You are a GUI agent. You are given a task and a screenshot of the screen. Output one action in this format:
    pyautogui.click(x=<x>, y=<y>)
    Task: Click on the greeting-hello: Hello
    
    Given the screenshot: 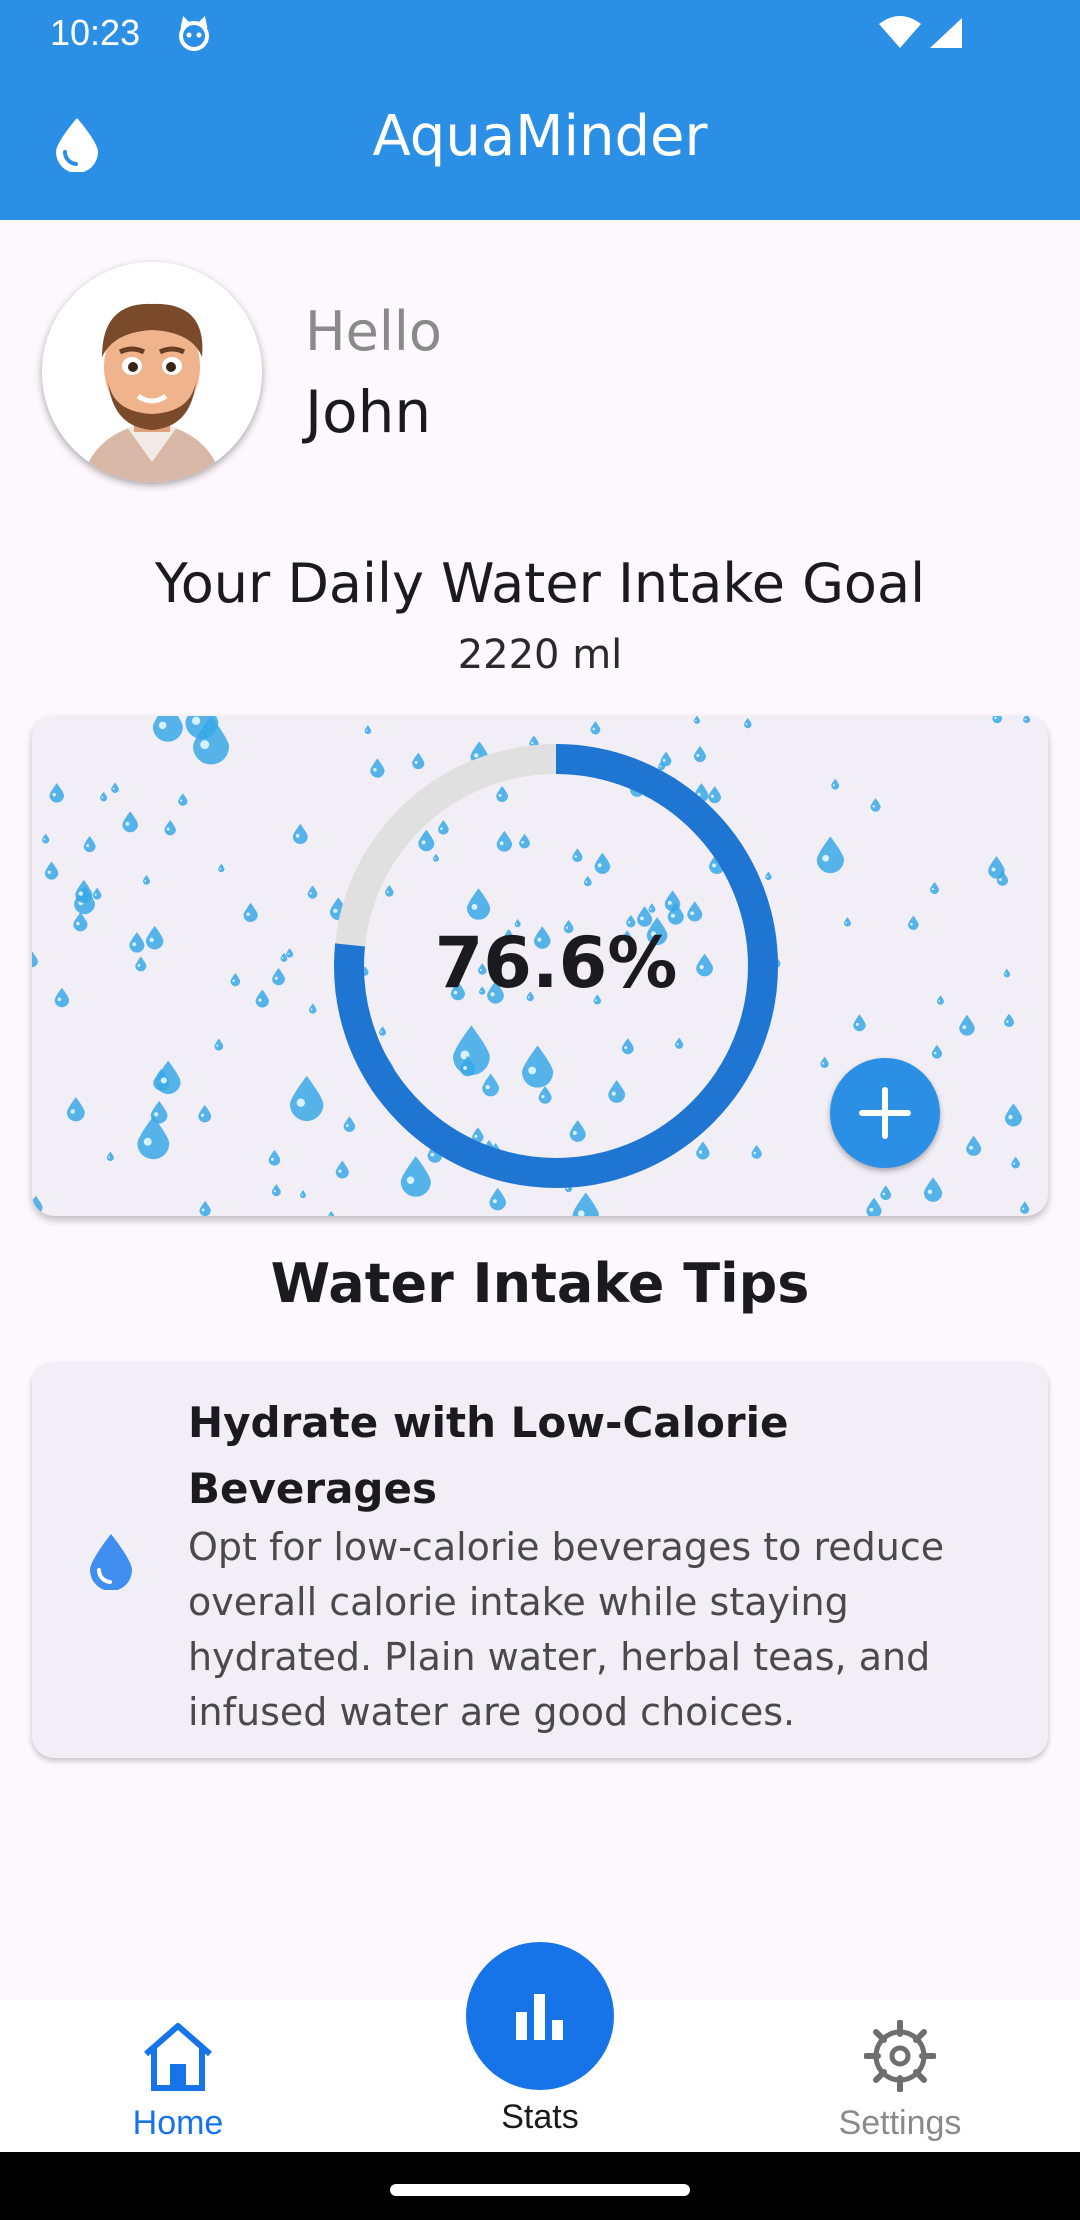 What is the action you would take?
    pyautogui.click(x=373, y=331)
    